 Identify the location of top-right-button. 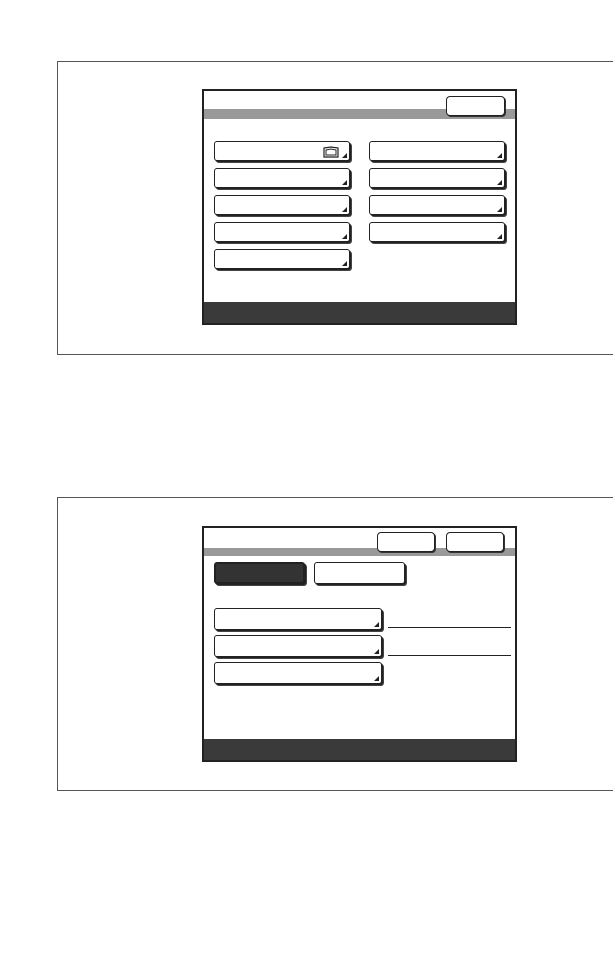
(475, 106).